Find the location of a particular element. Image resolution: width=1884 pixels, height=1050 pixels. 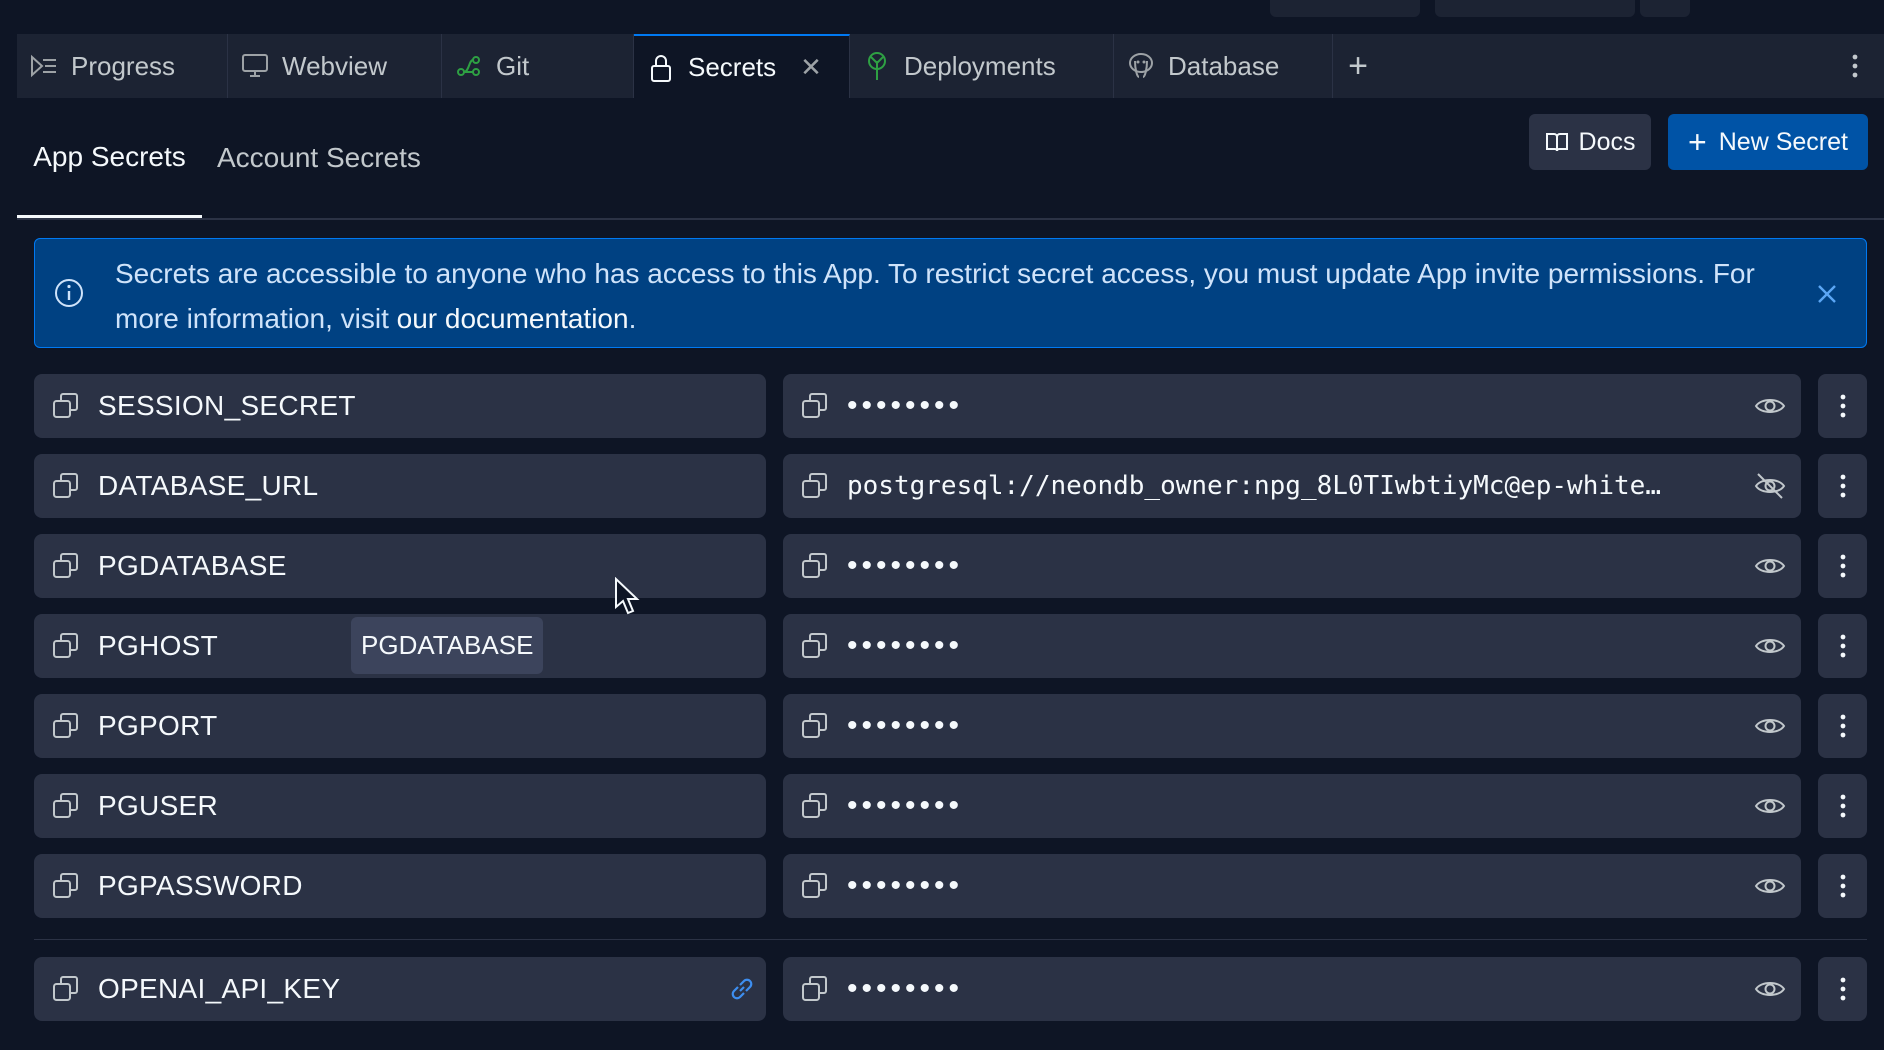

docs-button: Docs is located at coordinates (1590, 142).